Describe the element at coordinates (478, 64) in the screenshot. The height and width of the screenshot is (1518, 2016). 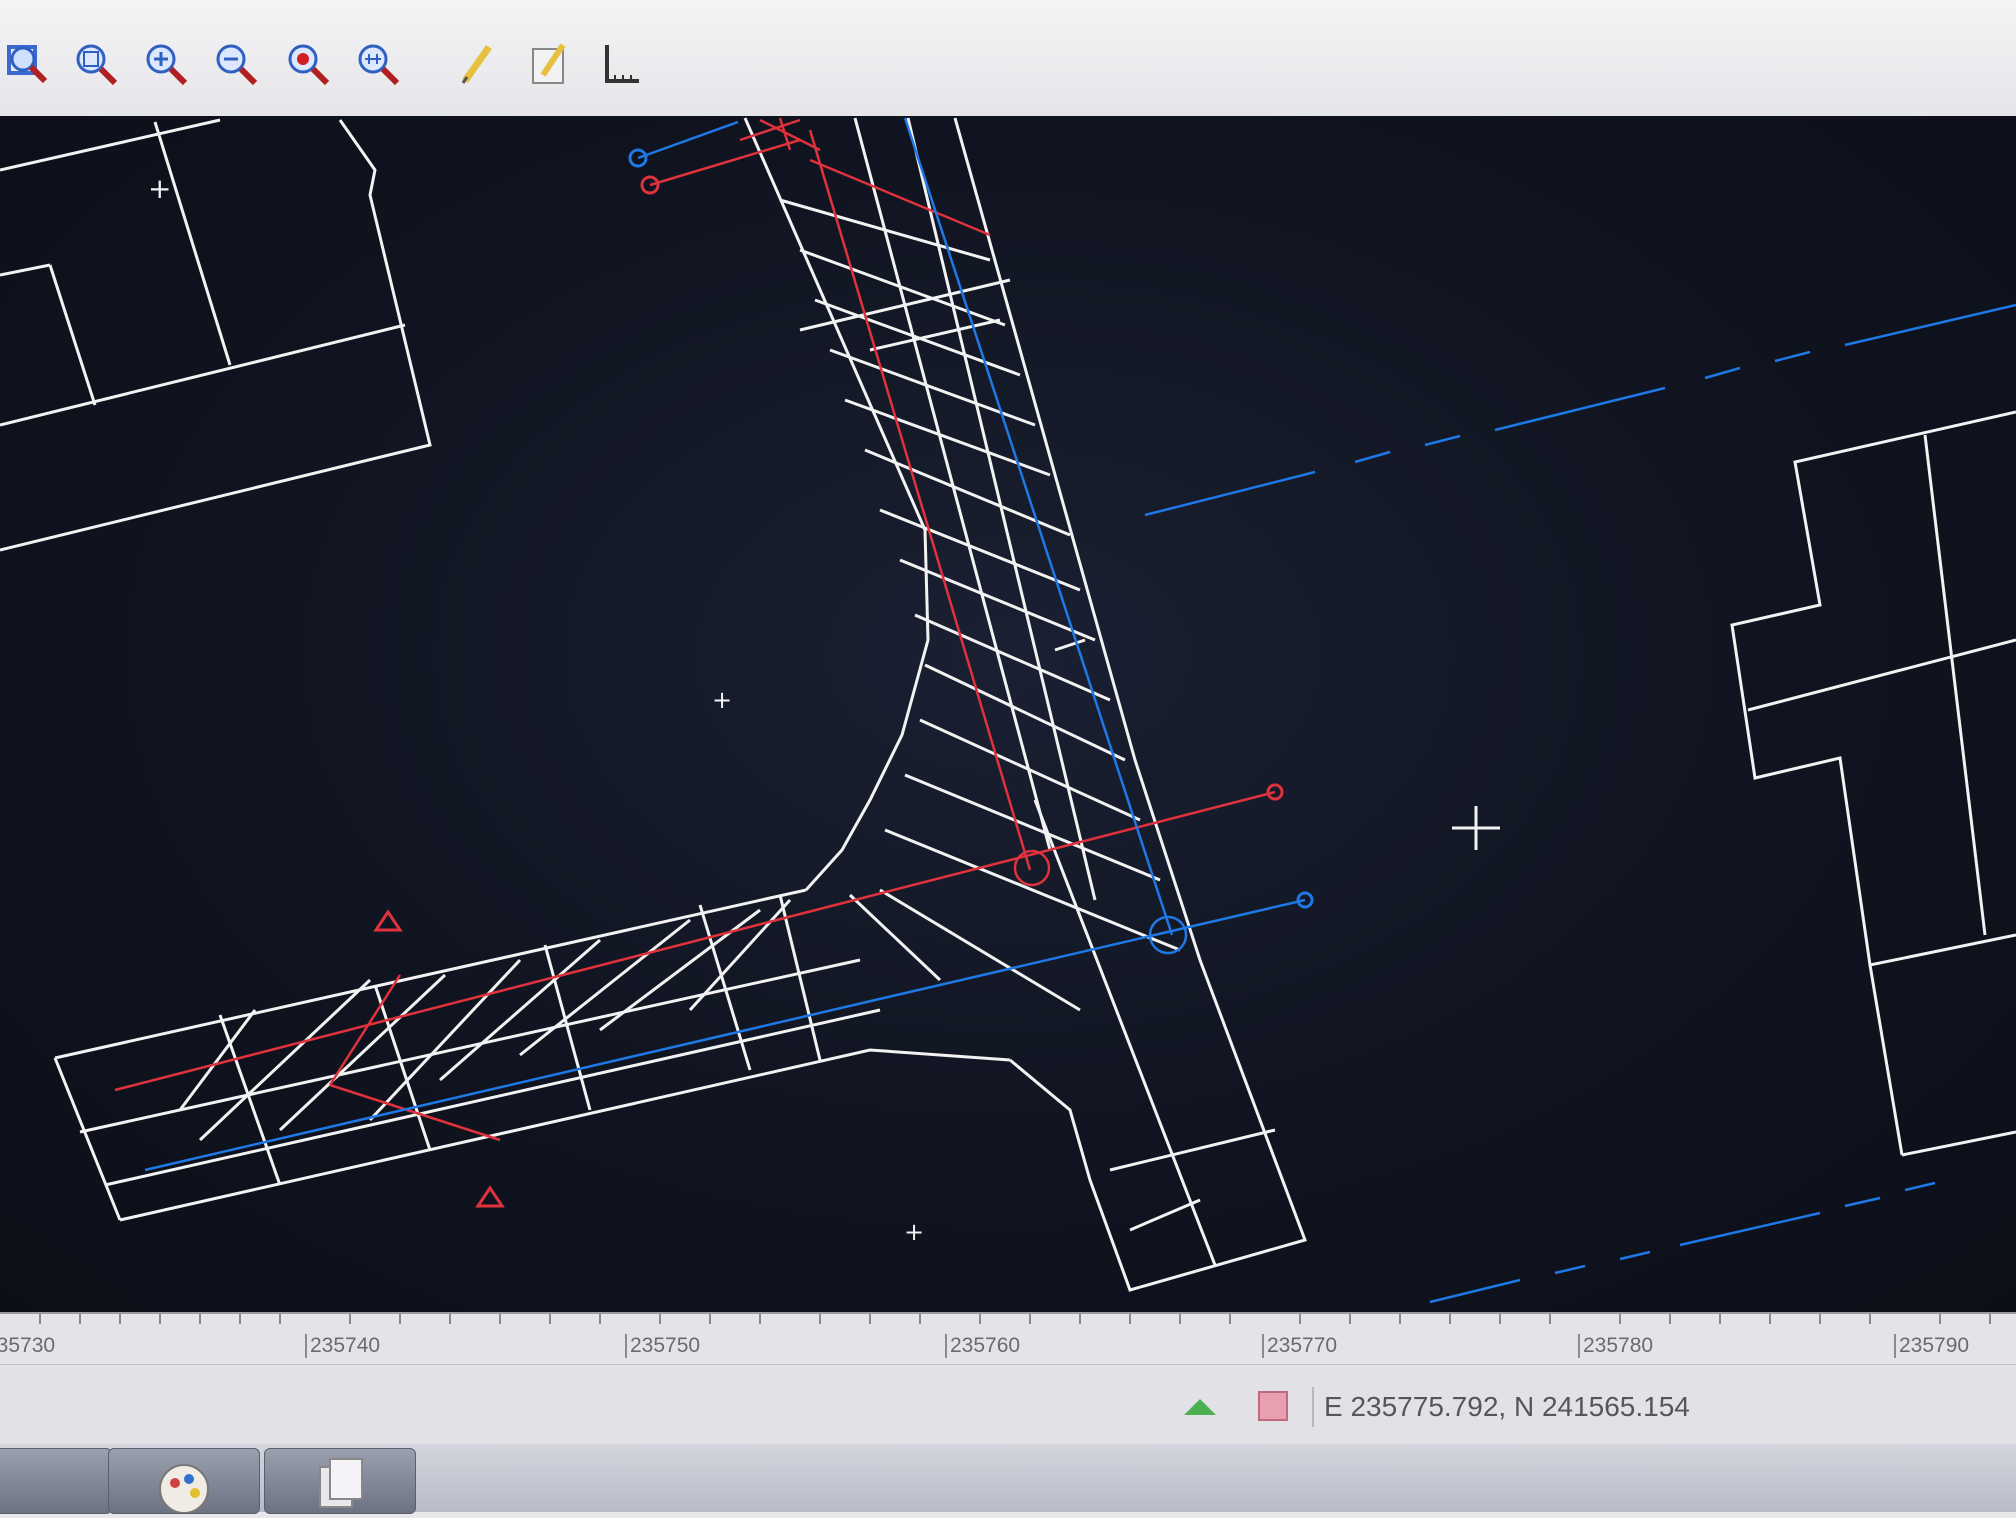
I see `pencil-edit-icon` at that location.